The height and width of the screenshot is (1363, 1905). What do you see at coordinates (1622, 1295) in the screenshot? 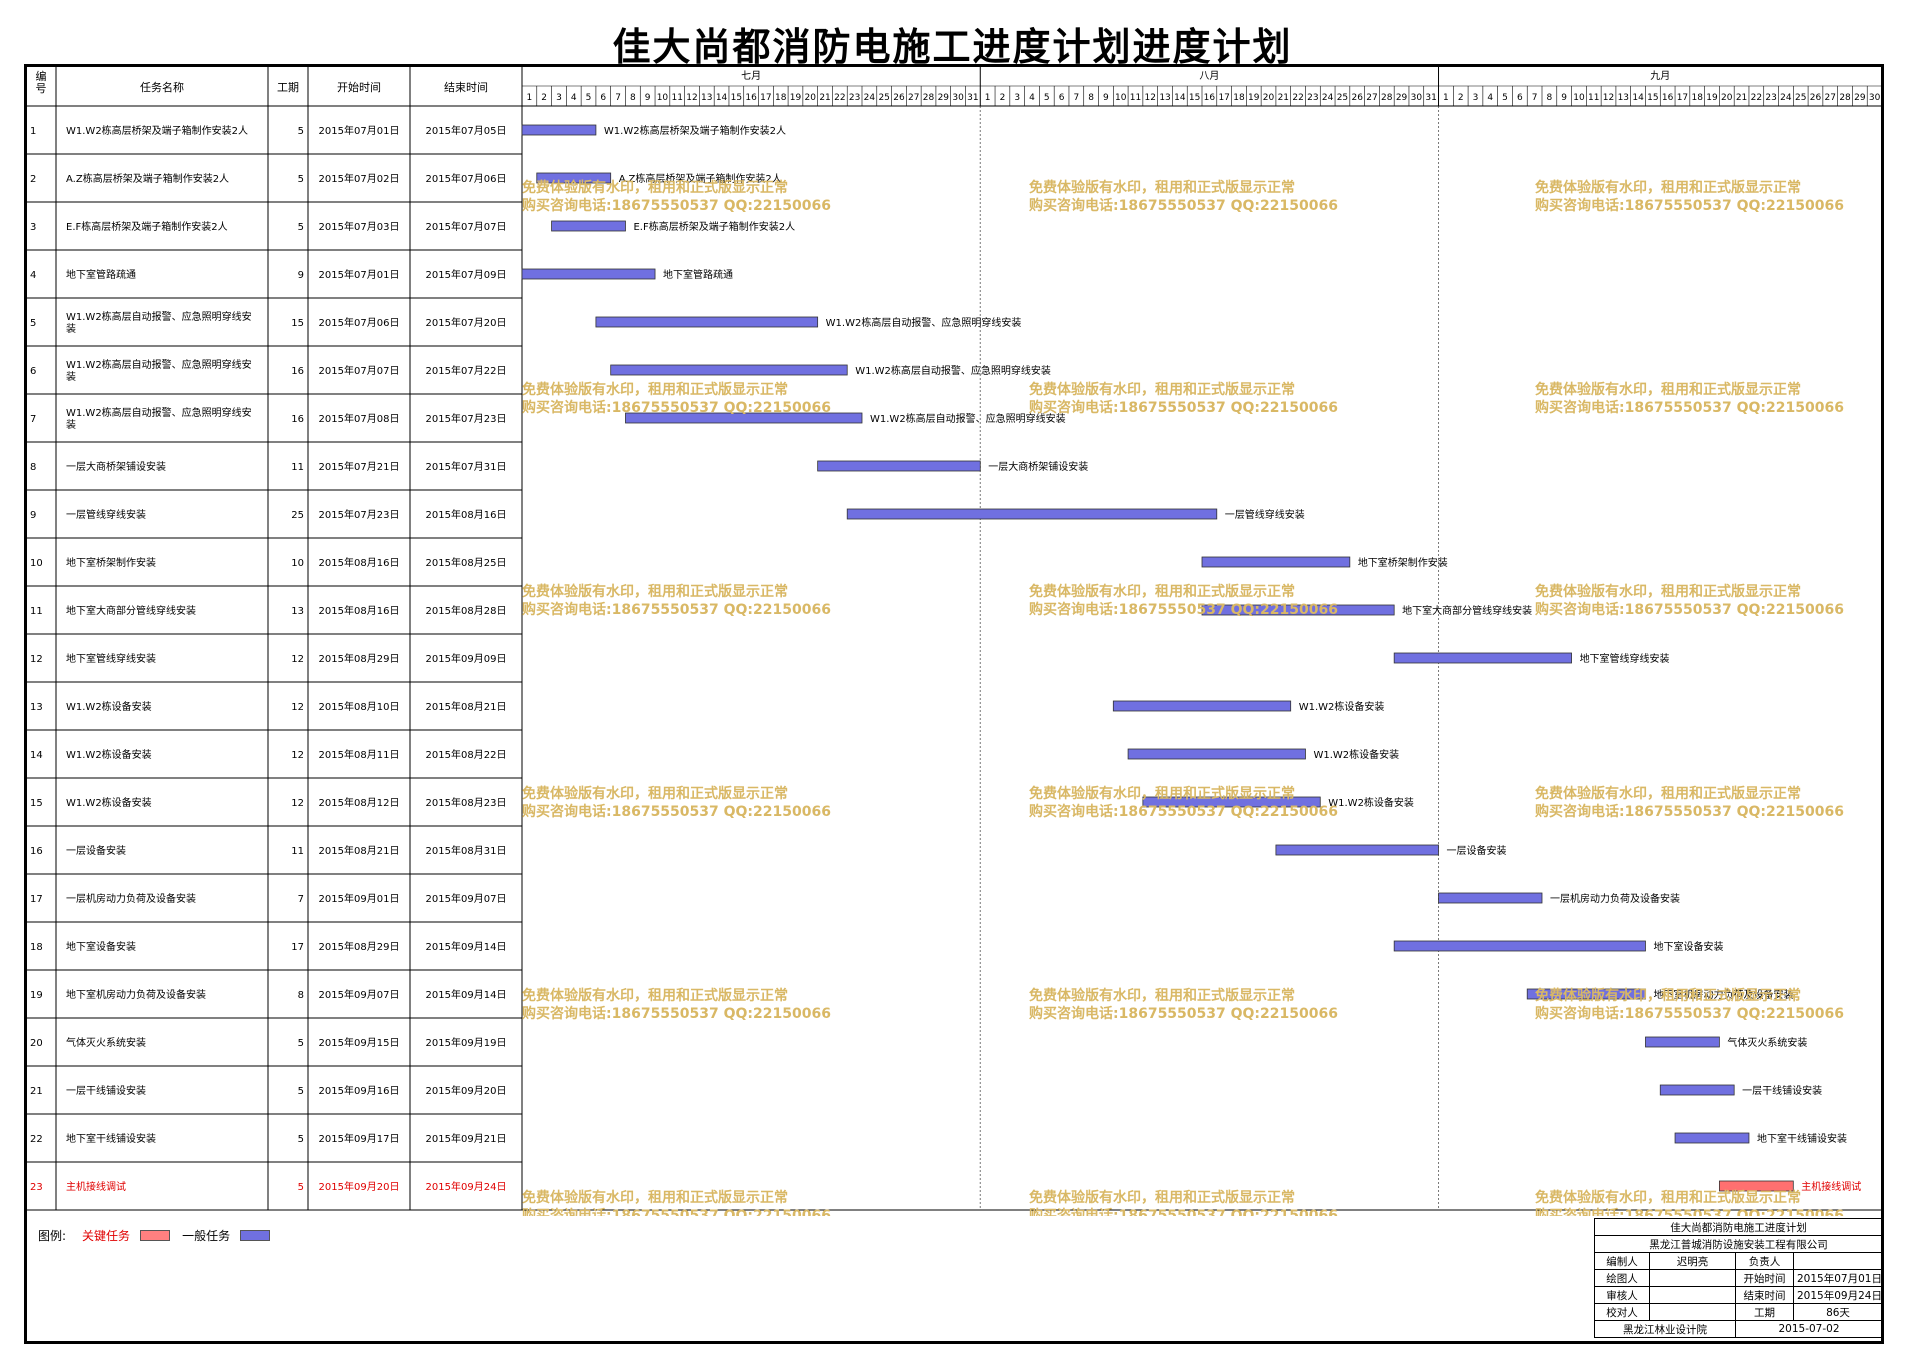
I see `titleblock-reviewer-label: 审核人` at bounding box center [1622, 1295].